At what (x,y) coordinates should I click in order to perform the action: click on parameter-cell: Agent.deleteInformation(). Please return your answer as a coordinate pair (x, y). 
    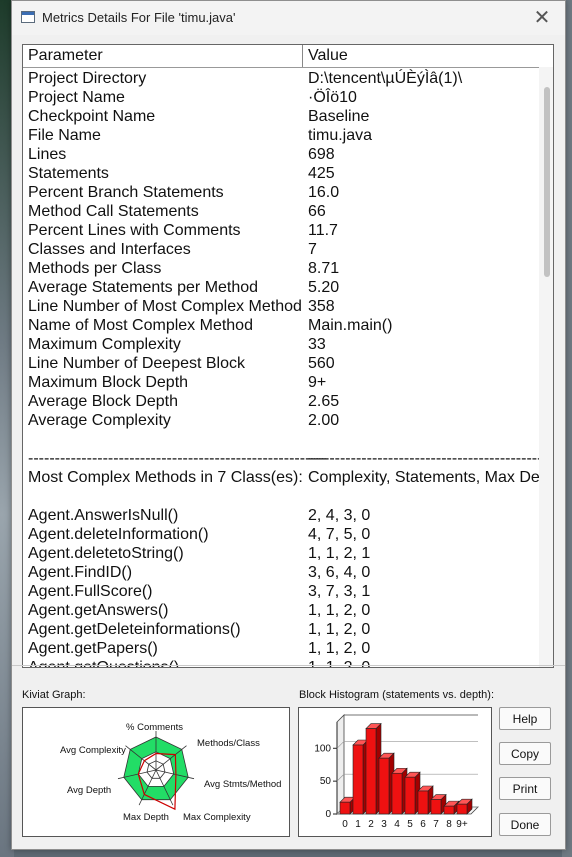
    Looking at the image, I should click on (118, 534).